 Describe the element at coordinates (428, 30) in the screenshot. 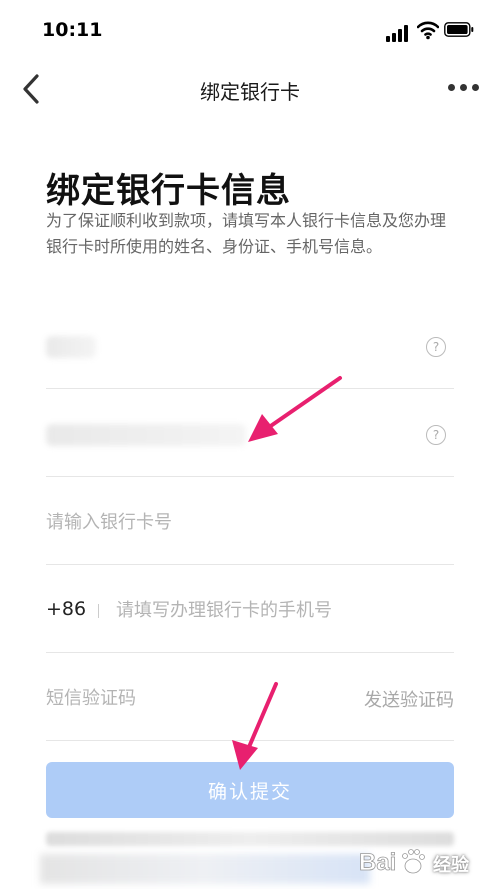

I see `wifi-icon` at that location.